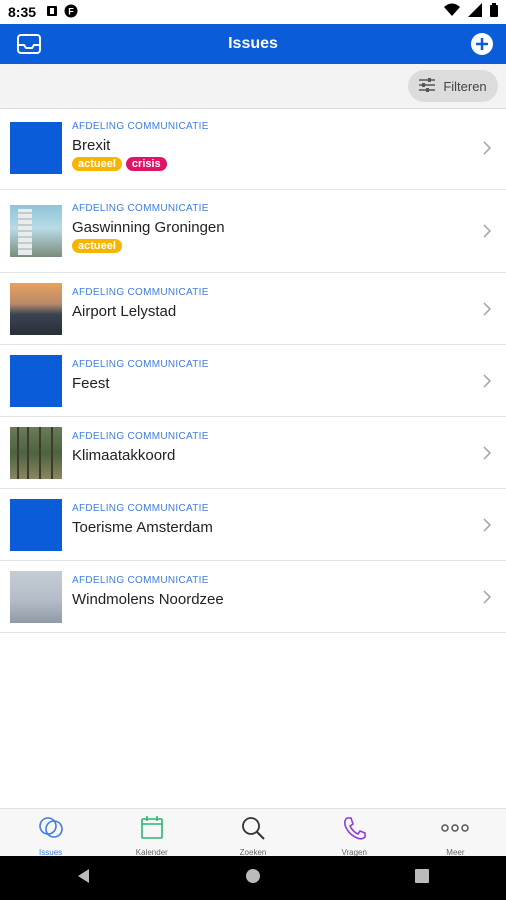 This screenshot has height=900, width=506. What do you see at coordinates (452, 11) in the screenshot?
I see `wifi-icon` at bounding box center [452, 11].